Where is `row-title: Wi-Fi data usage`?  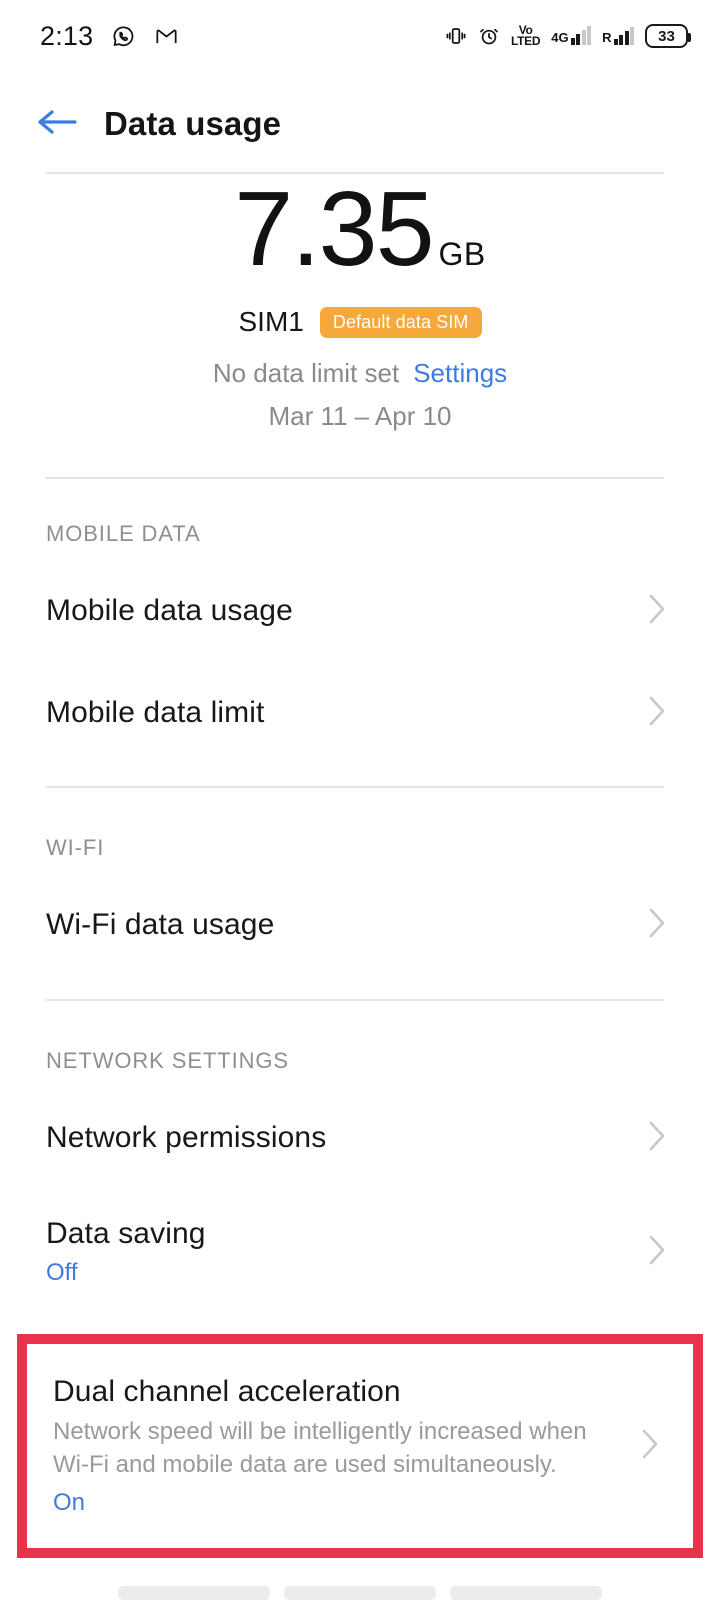 row-title: Wi-Fi data usage is located at coordinates (160, 924).